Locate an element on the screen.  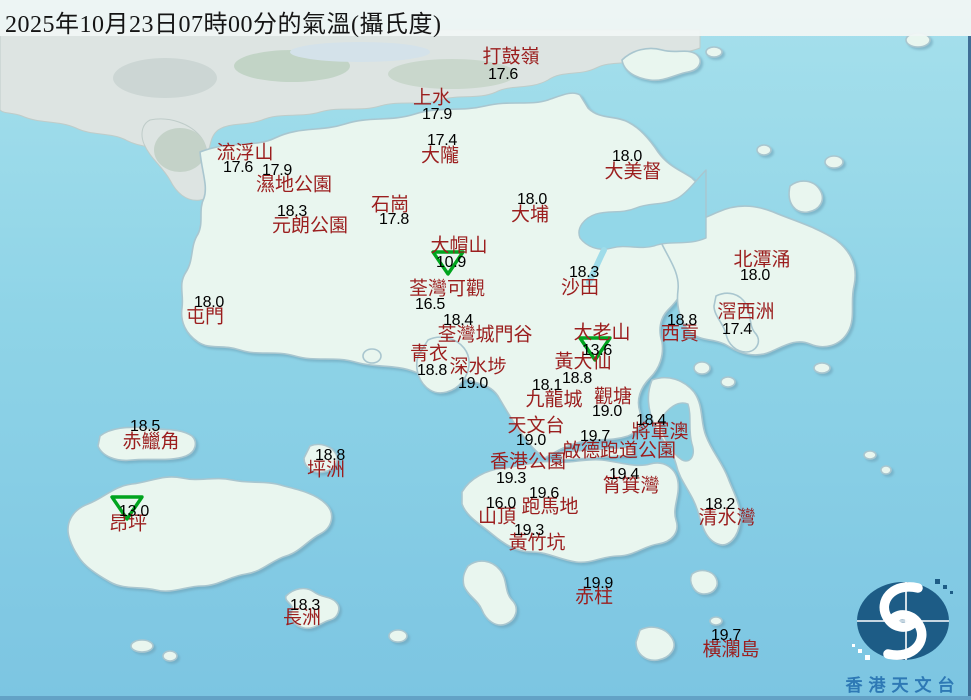
station-name-label: 香港公園 is located at coordinates (528, 462).